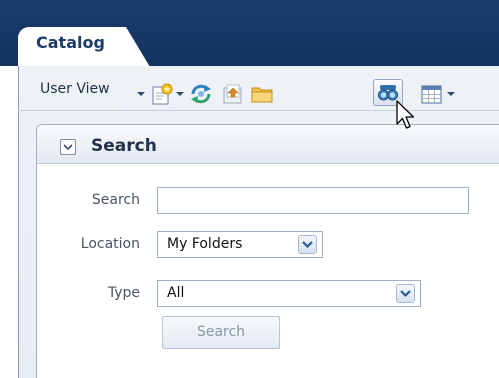 This screenshot has width=499, height=378. Describe the element at coordinates (313, 200) in the screenshot. I see `search-input` at that location.